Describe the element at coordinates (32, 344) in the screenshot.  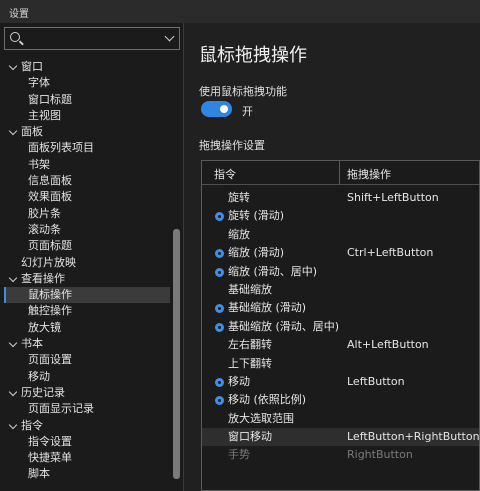
I see `tree-item-label: 书本` at that location.